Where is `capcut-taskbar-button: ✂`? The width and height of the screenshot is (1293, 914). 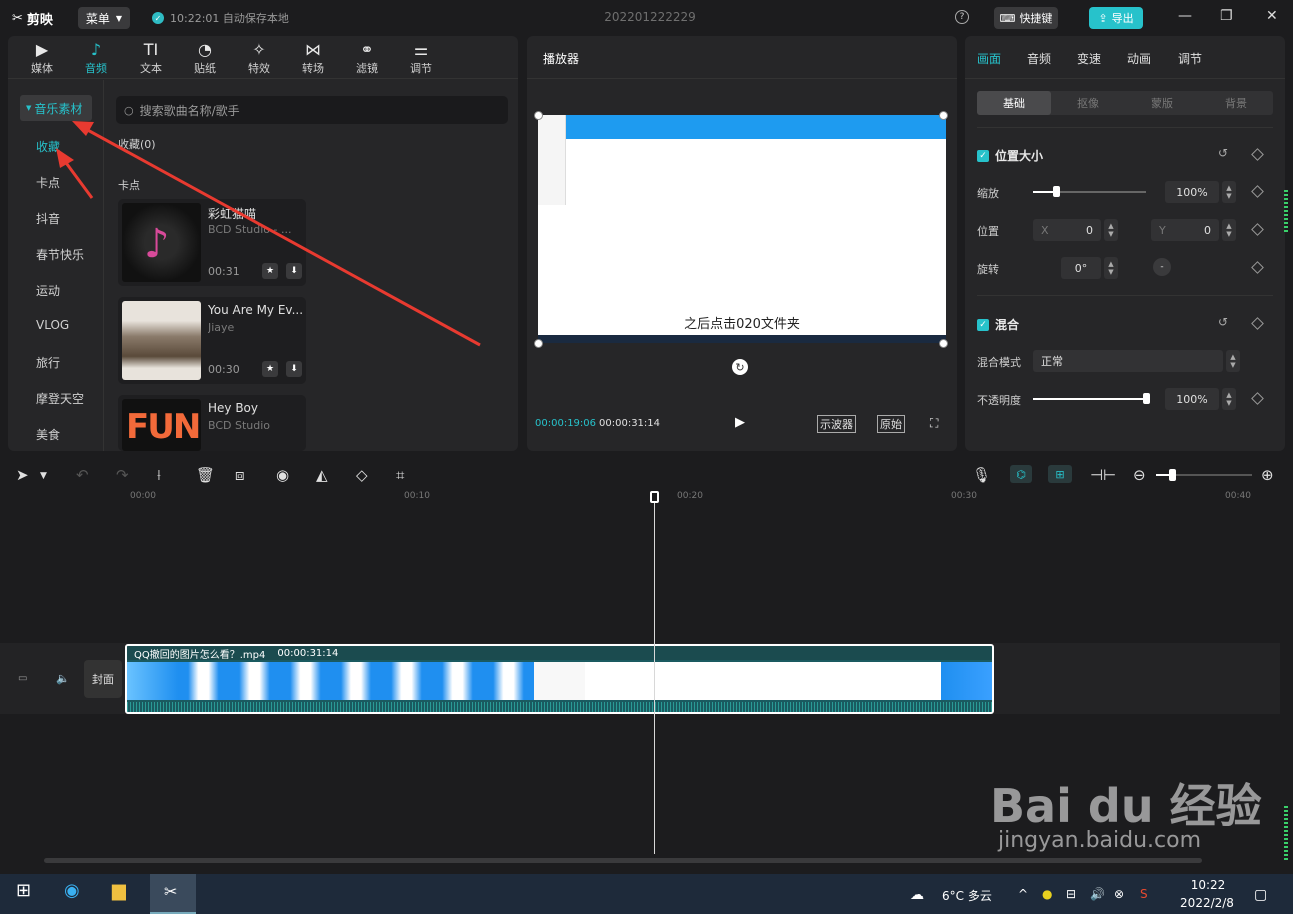 capcut-taskbar-button: ✂ is located at coordinates (173, 894).